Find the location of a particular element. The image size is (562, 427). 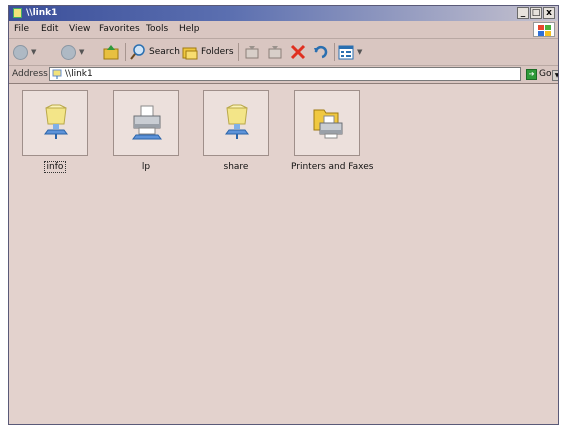

back-button: ▼ is located at coordinates (24, 52).